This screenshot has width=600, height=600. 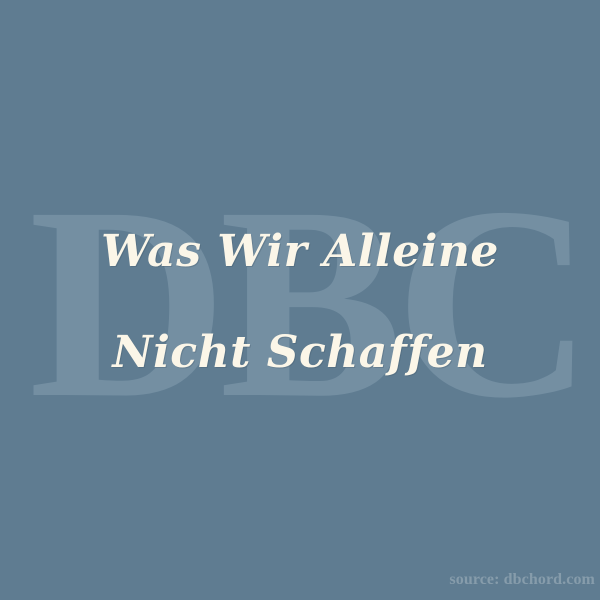 What do you see at coordinates (300, 352) in the screenshot?
I see `title-line-2: Nicht Schaffen` at bounding box center [300, 352].